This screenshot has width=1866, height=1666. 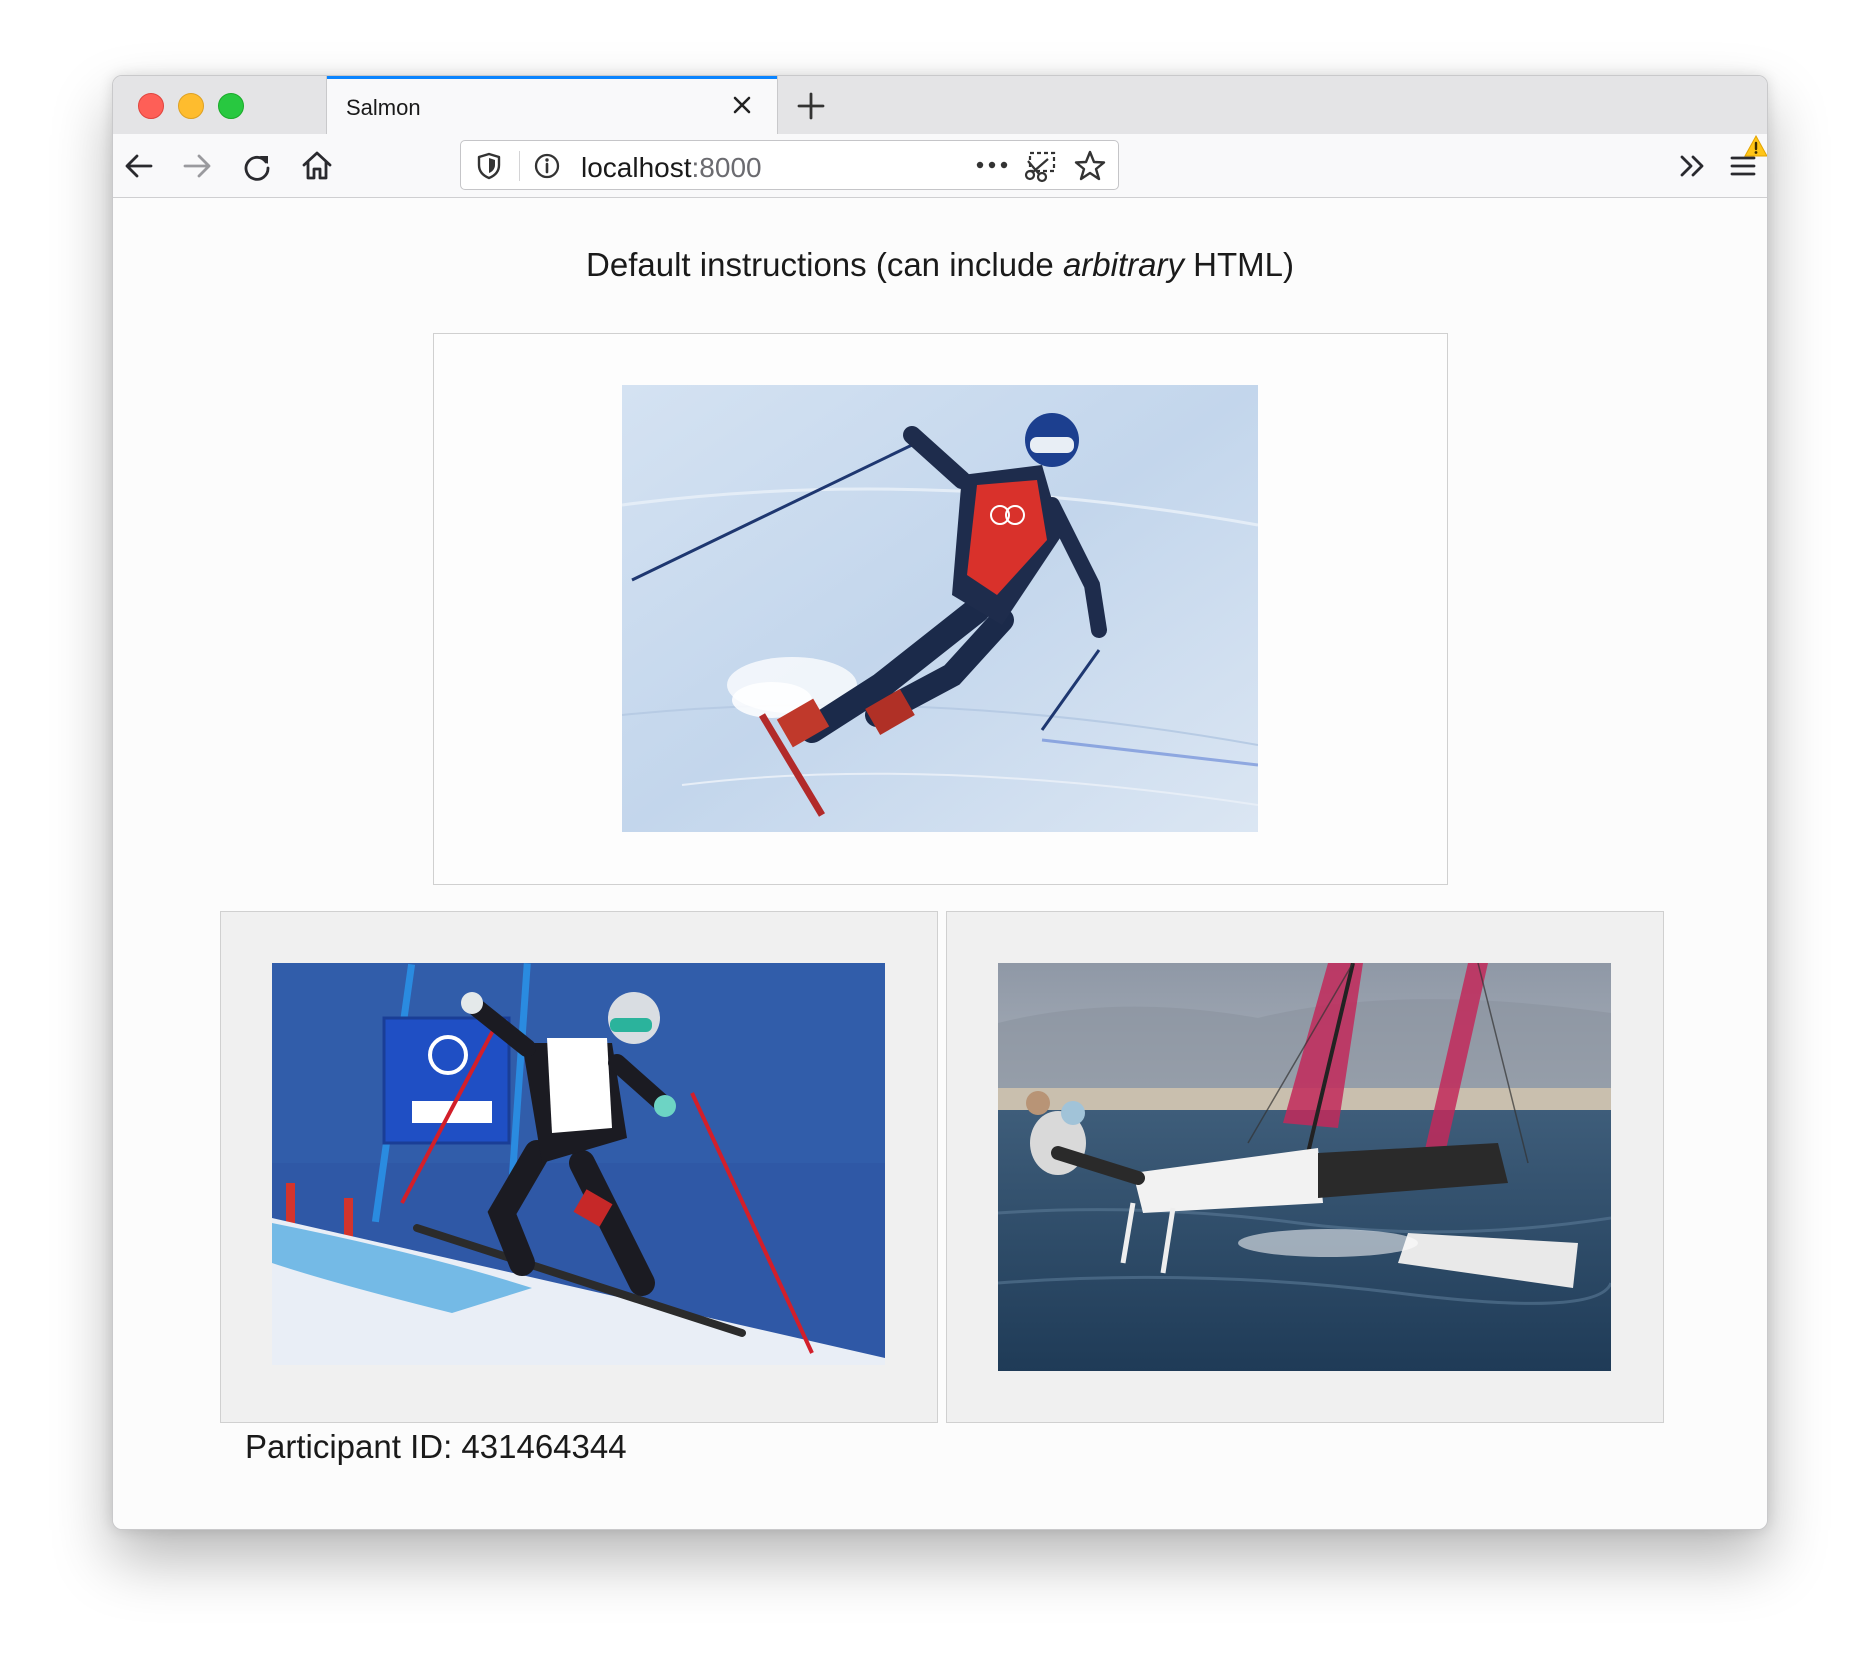 I want to click on image-option-right, so click(x=1305, y=1167).